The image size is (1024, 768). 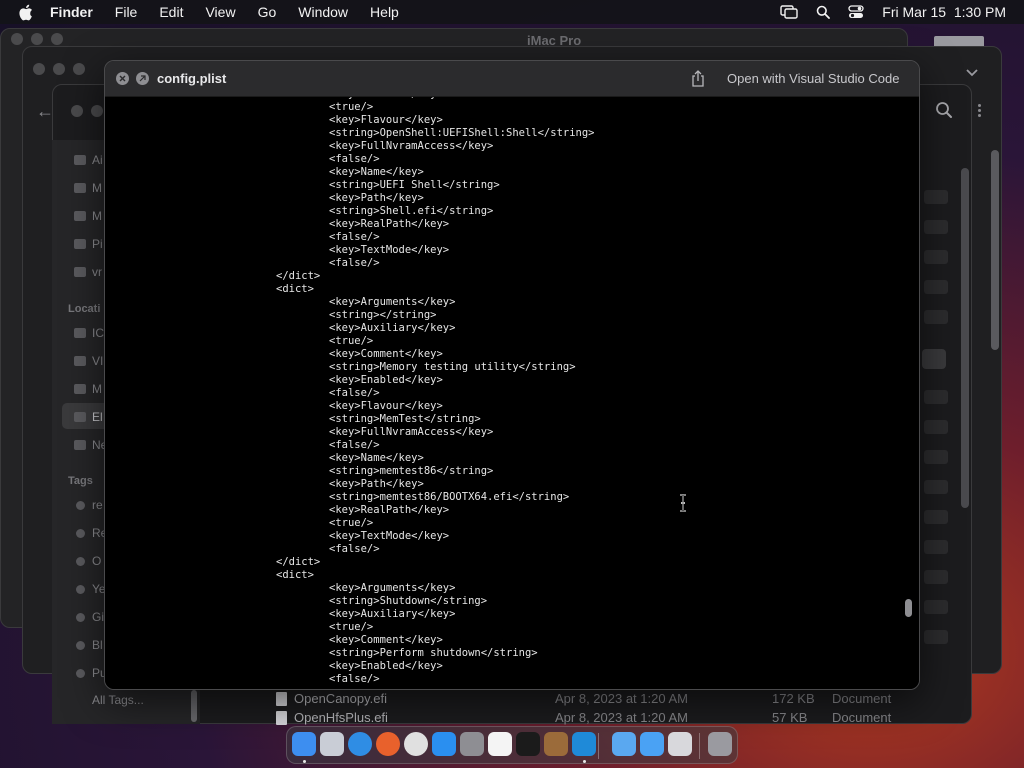 What do you see at coordinates (194, 706) in the screenshot?
I see `sidebar-scrollbar` at bounding box center [194, 706].